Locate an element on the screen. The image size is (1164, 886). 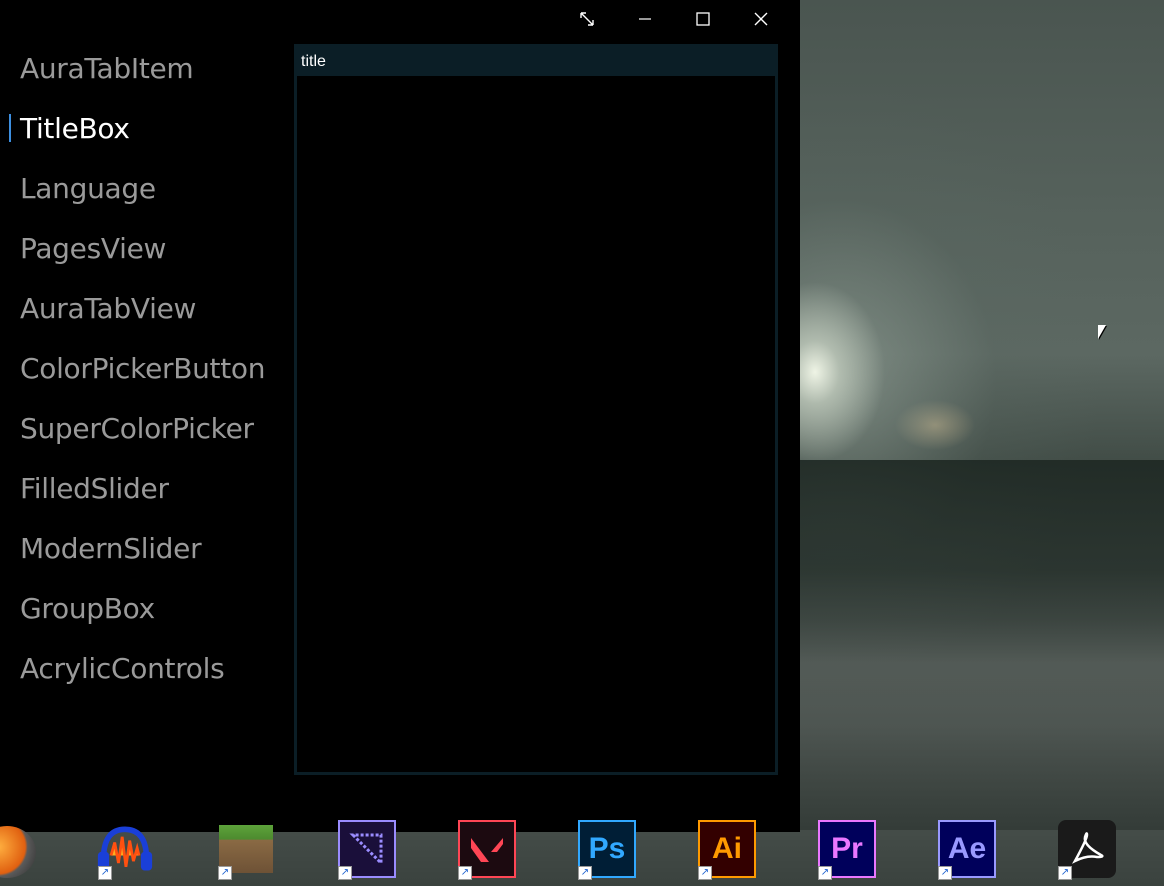
nav-item-auratabitem: AuraTabItem is located at coordinates (145, 68).